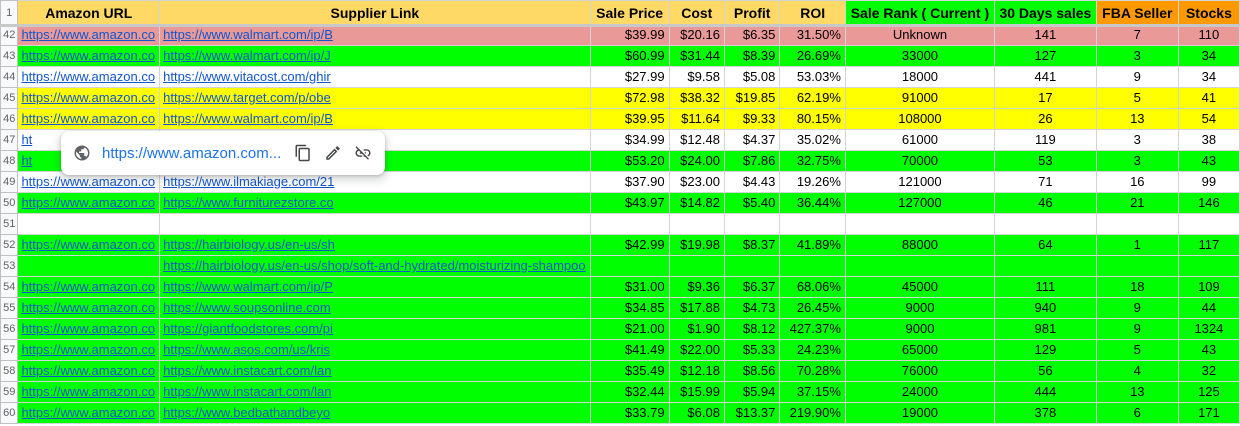  I want to click on 30-days-sales-cell: 129, so click(1045, 350).